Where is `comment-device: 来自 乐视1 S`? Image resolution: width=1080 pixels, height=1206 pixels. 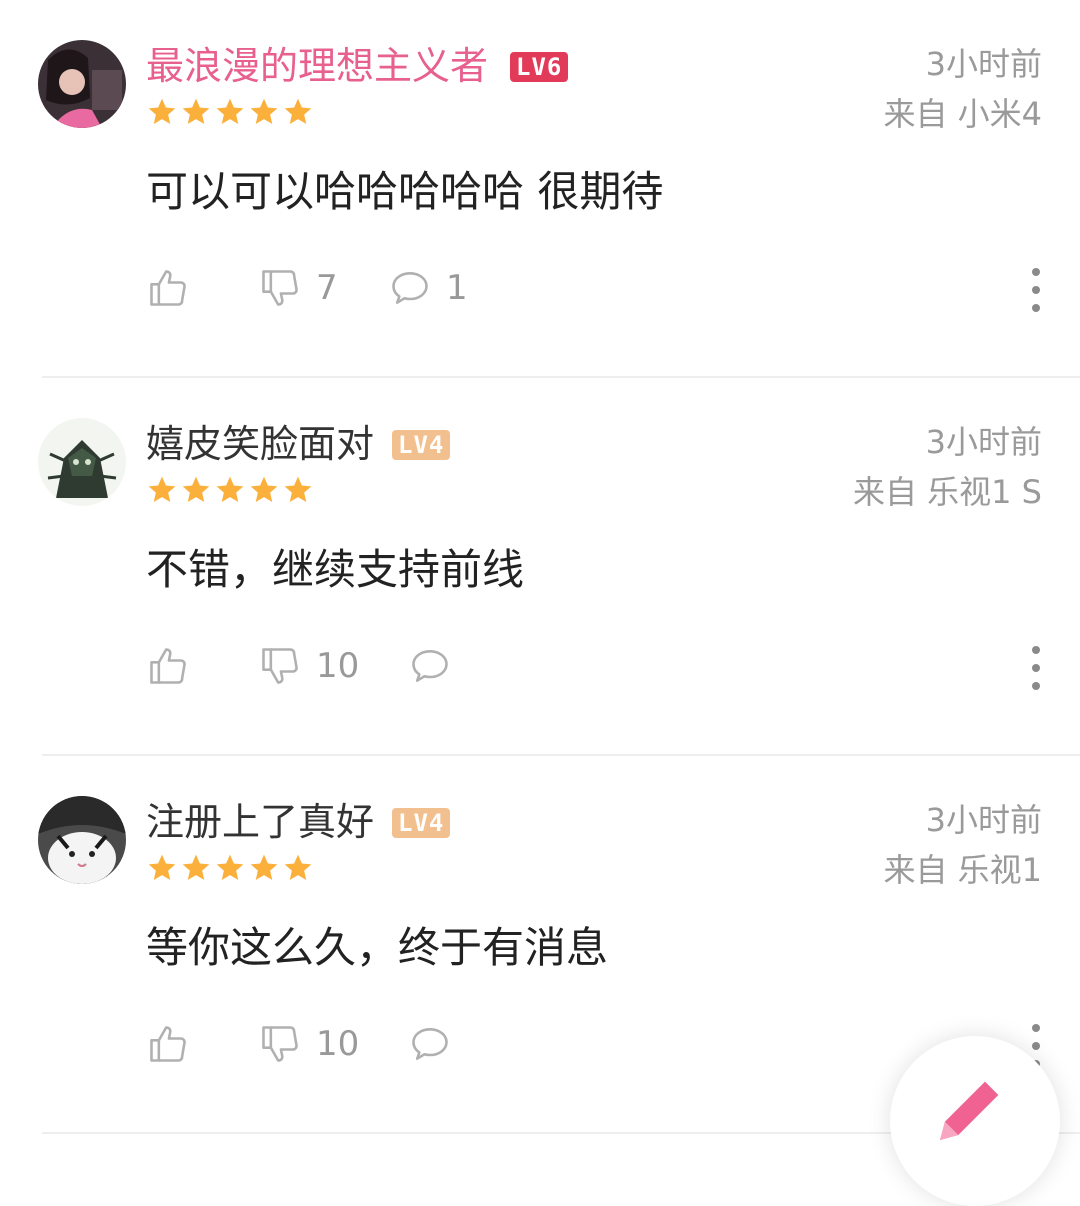
comment-device: 来自 乐视1 S is located at coordinates (947, 492).